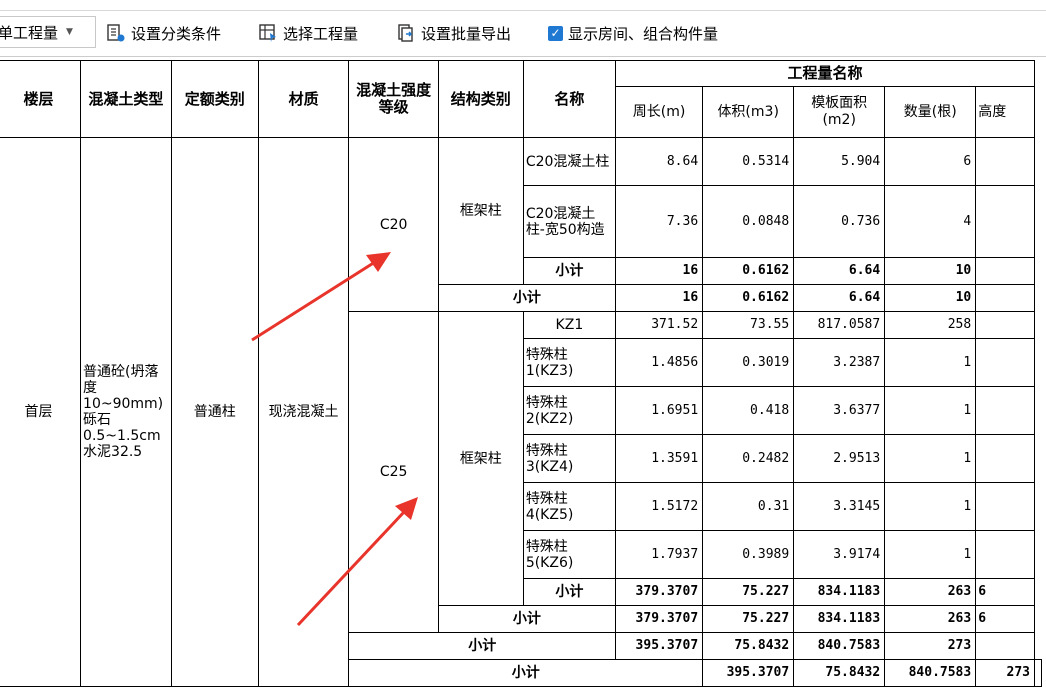 The width and height of the screenshot is (1046, 694). I want to click on cell-perimeter: 8.64, so click(659, 161).